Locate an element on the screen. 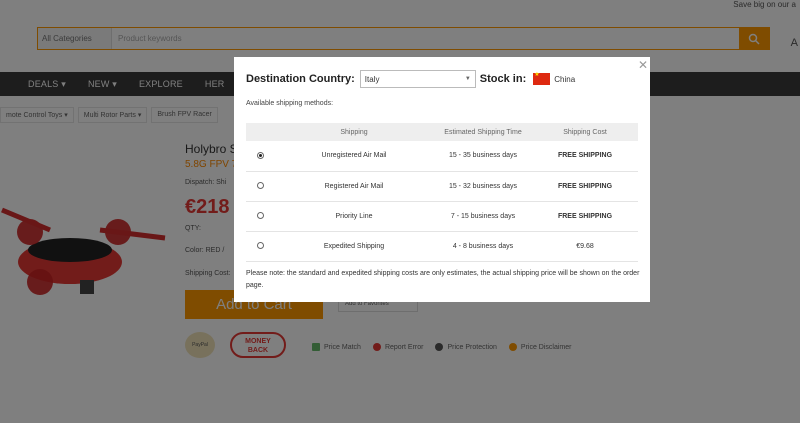 Image resolution: width=800 pixels, height=423 pixels. close-icon: ✕ is located at coordinates (643, 65).